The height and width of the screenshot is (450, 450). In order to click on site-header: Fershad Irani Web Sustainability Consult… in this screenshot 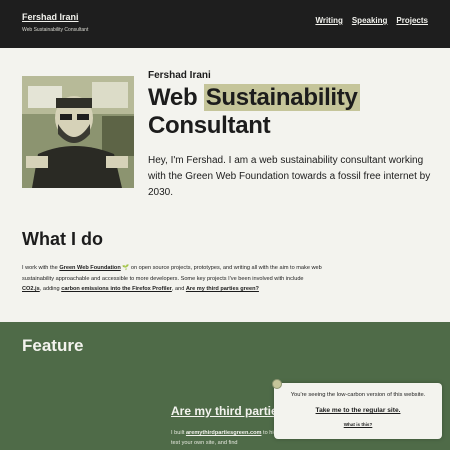, I will do `click(225, 24)`.